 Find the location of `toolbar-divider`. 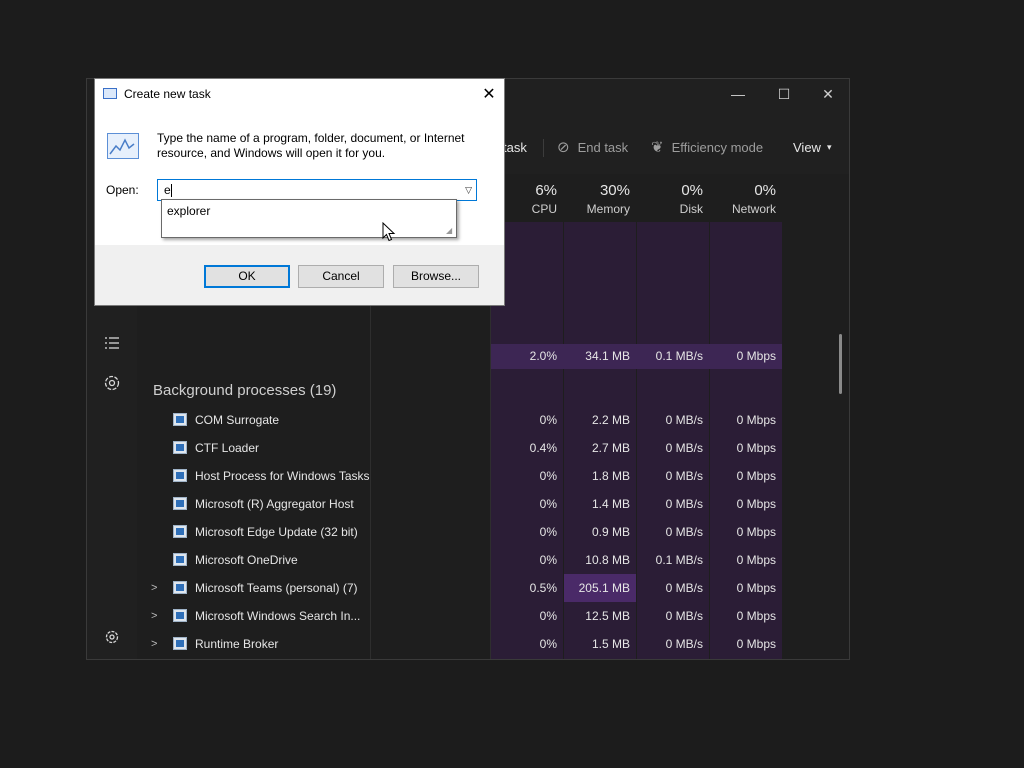

toolbar-divider is located at coordinates (543, 148).